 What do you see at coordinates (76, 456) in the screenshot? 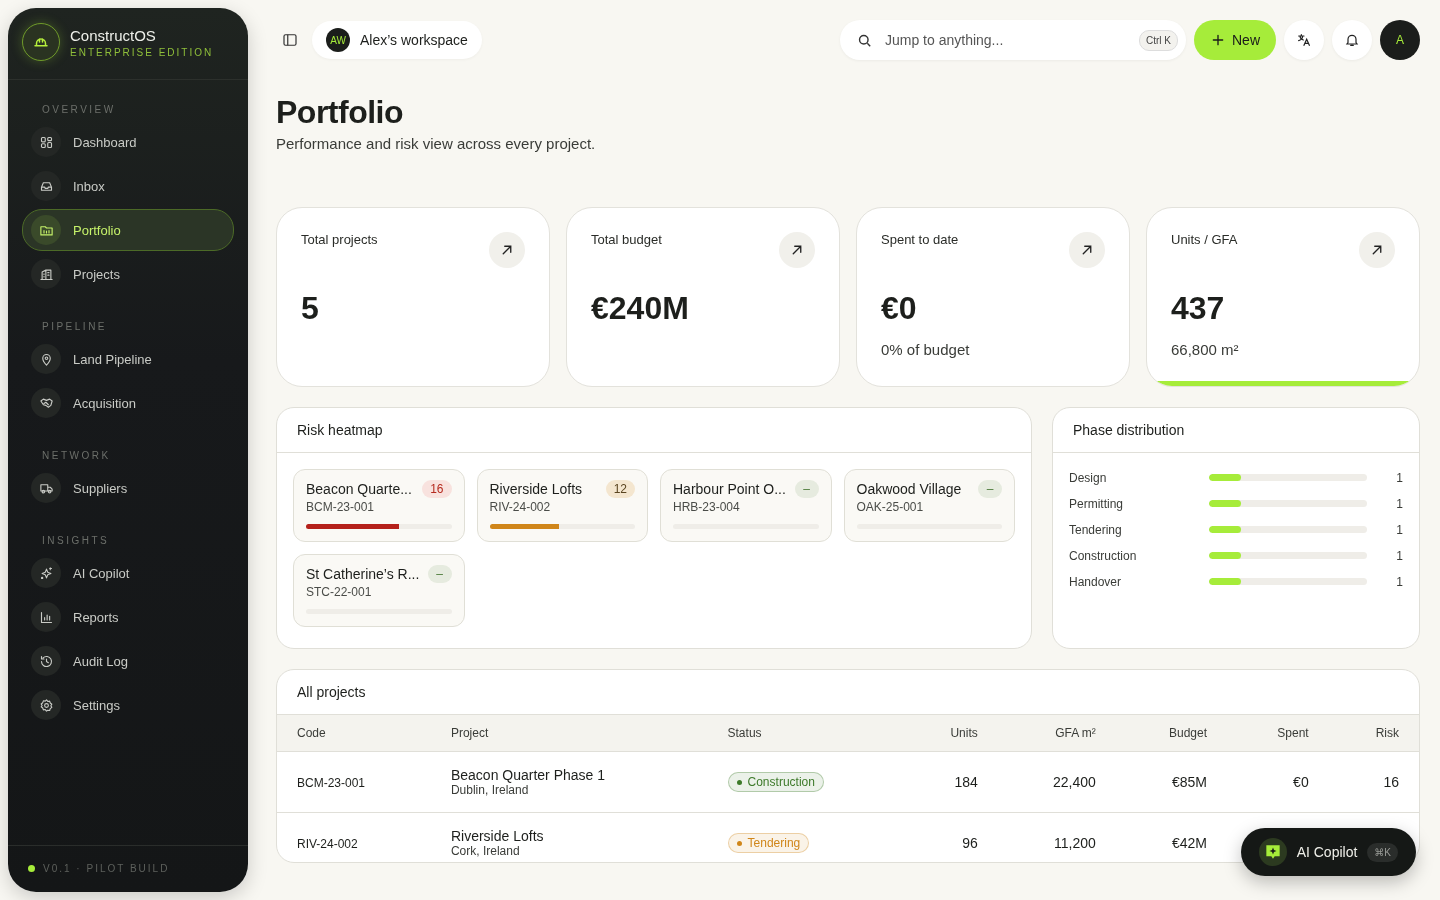
I see `nav-section-title: NETWORK` at bounding box center [76, 456].